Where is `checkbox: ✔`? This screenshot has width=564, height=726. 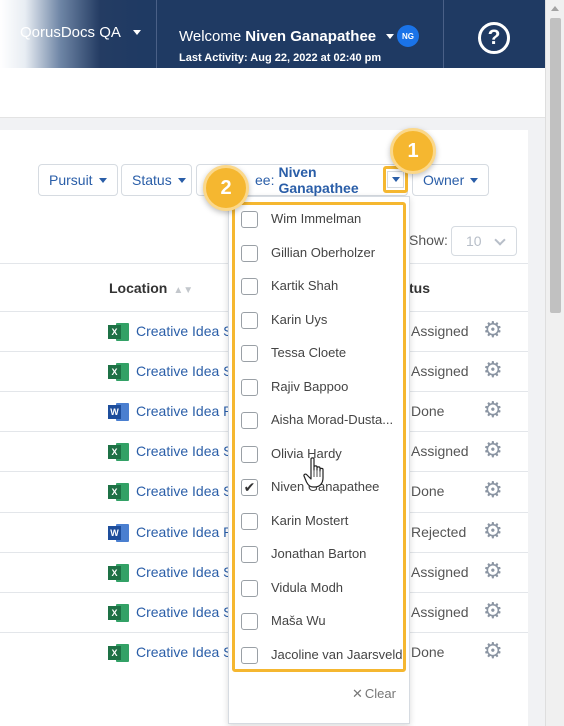
checkbox: ✔ is located at coordinates (249, 487).